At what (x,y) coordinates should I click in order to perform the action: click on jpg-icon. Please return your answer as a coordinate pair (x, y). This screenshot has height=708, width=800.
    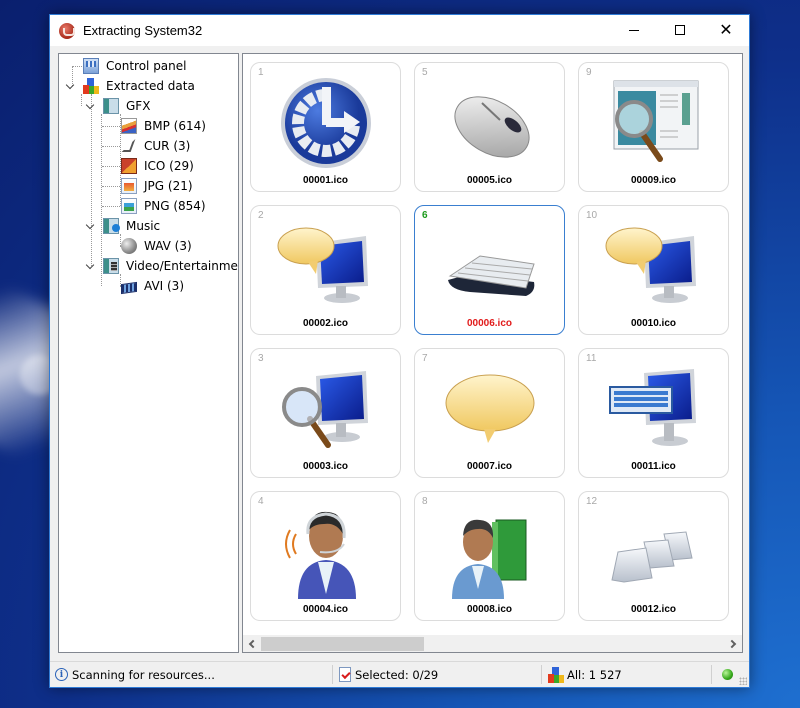
    Looking at the image, I should click on (129, 186).